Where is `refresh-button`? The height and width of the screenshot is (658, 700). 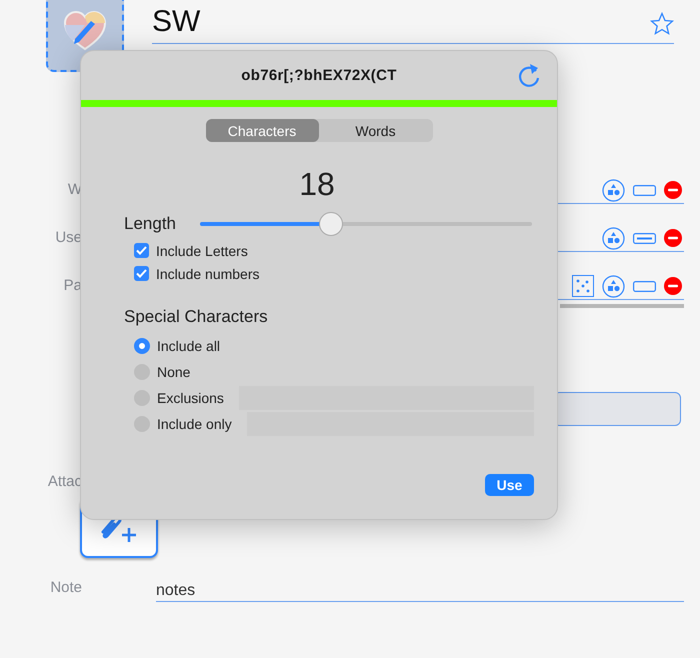 refresh-button is located at coordinates (529, 76).